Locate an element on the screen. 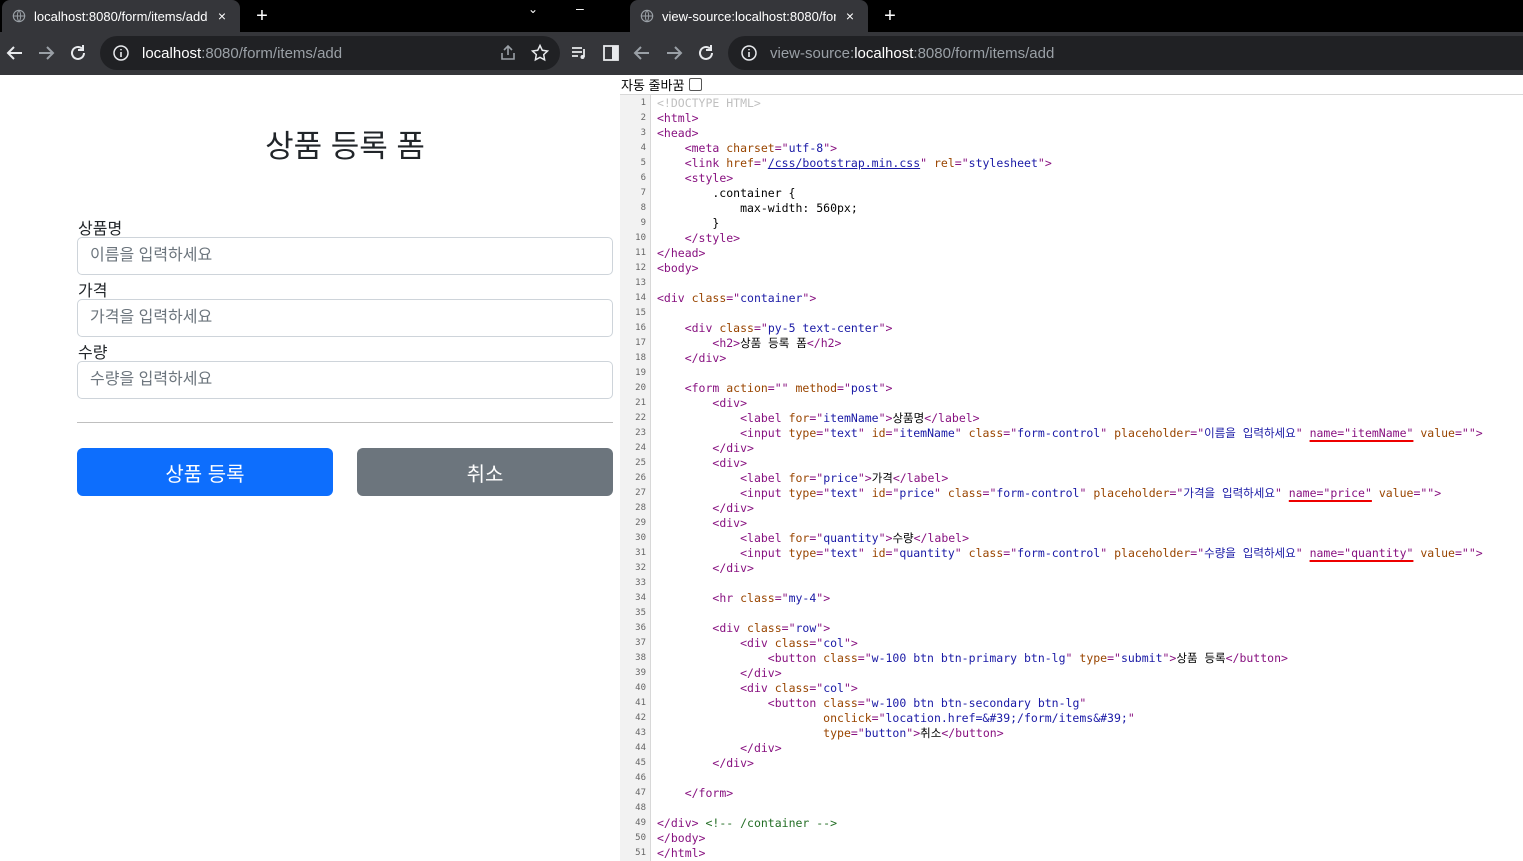 Image resolution: width=1523 pixels, height=861 pixels. bookmark-star-icon is located at coordinates (540, 53).